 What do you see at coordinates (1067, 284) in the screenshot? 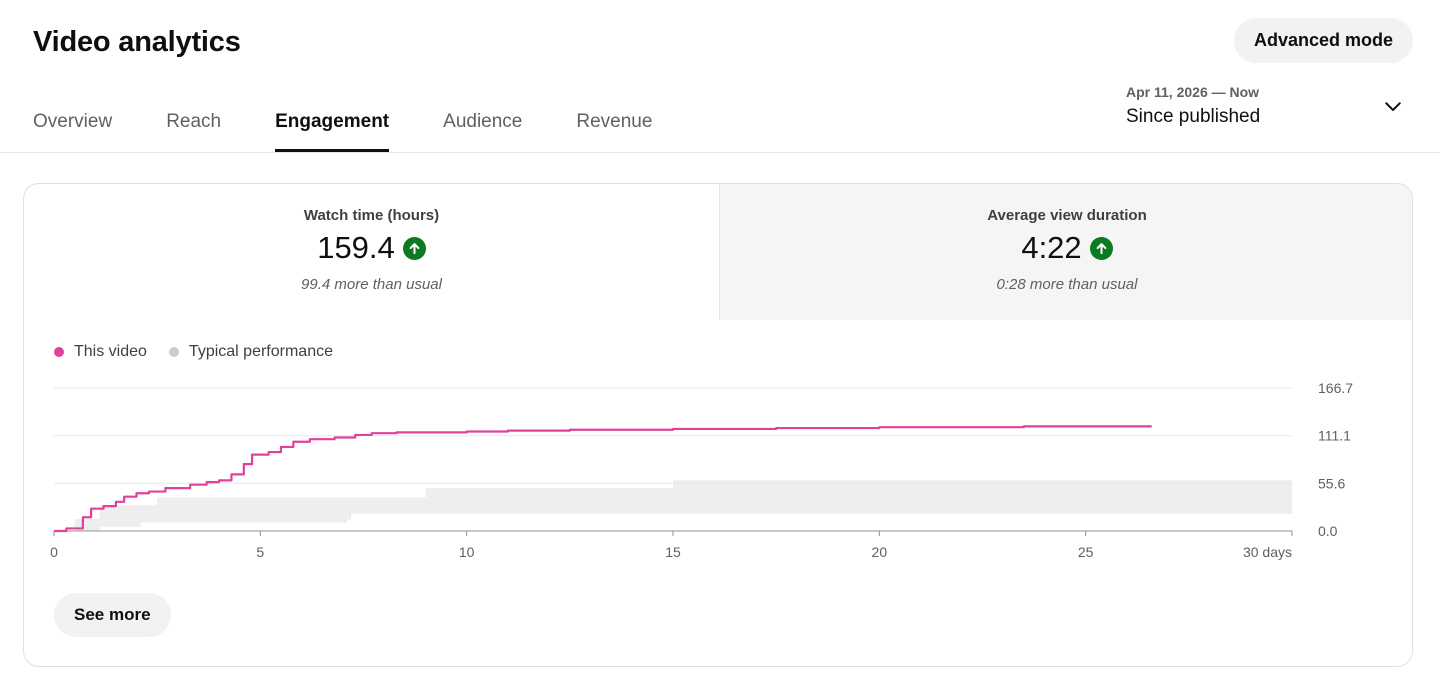
I see `metric-note: 0:28 more than usual` at bounding box center [1067, 284].